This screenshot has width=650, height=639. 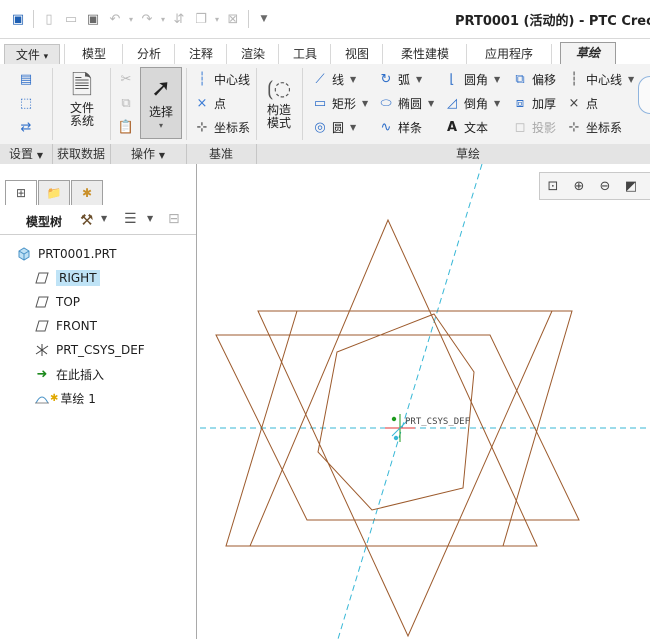 What do you see at coordinates (126, 103) in the screenshot?
I see `copy-button: ⧉` at bounding box center [126, 103].